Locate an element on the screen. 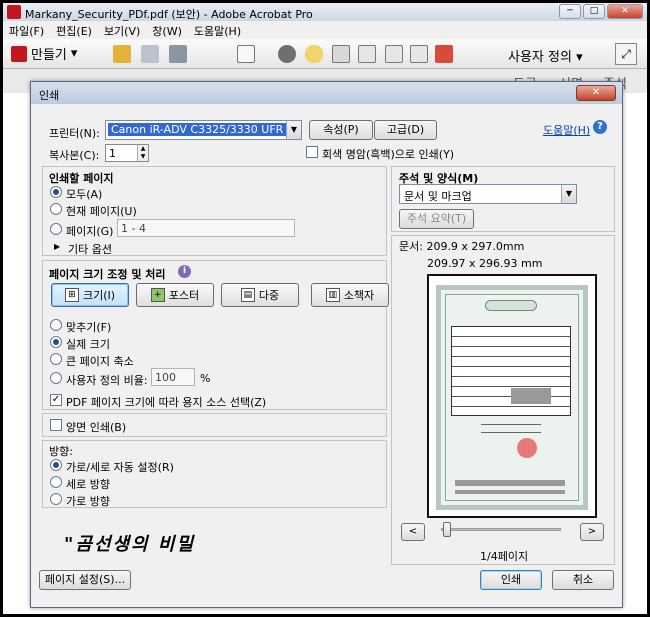 The image size is (650, 617). print-icon is located at coordinates (178, 54).